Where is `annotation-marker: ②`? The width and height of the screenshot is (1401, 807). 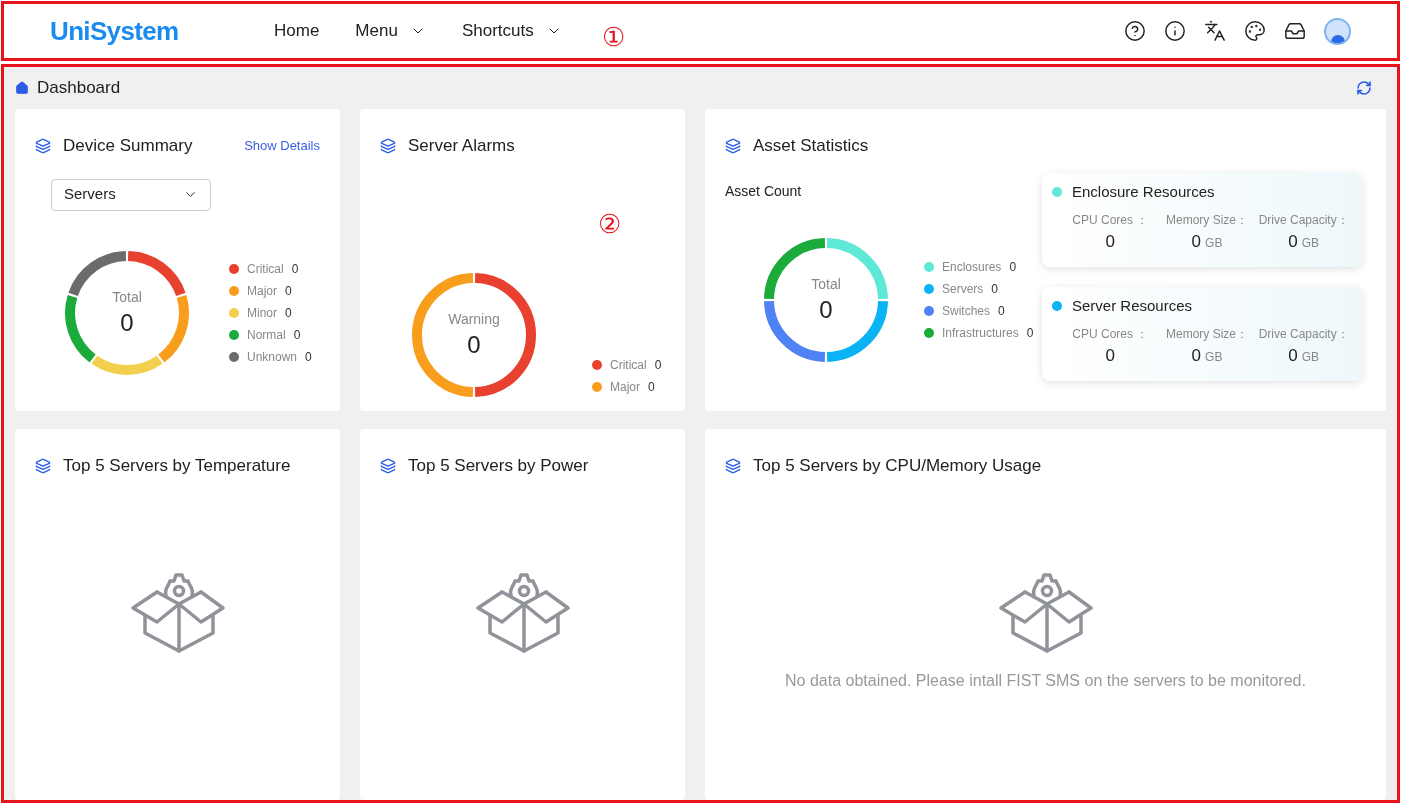 annotation-marker: ② is located at coordinates (609, 224).